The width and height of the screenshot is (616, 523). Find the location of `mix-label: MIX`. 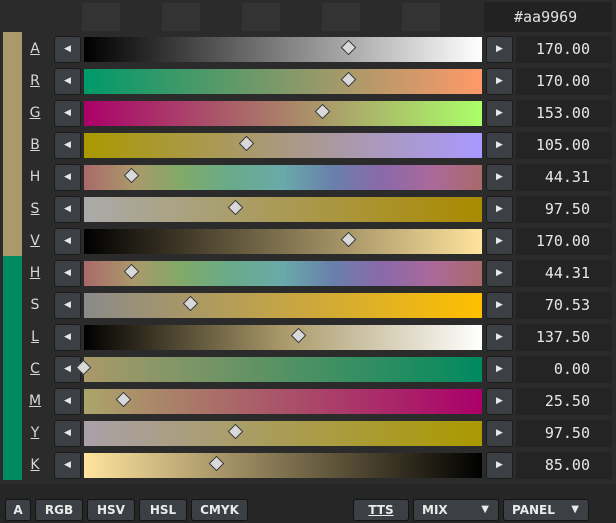

mix-label: MIX is located at coordinates (435, 510).